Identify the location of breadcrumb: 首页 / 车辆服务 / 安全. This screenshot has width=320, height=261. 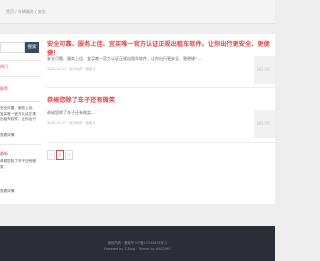
(26, 12).